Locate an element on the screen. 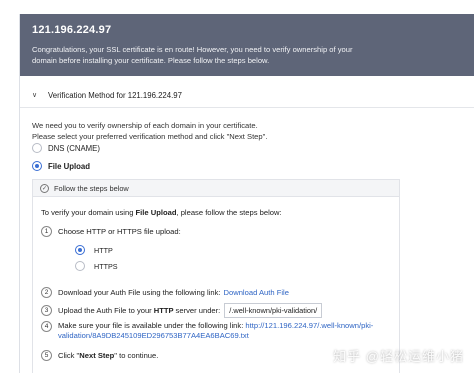  radio-dns is located at coordinates (37, 148).